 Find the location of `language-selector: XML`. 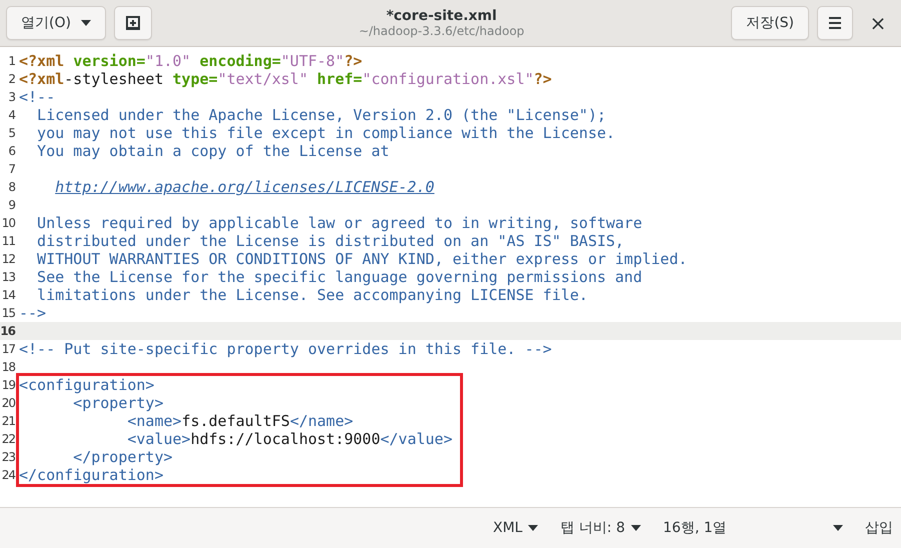

language-selector: XML is located at coordinates (515, 528).